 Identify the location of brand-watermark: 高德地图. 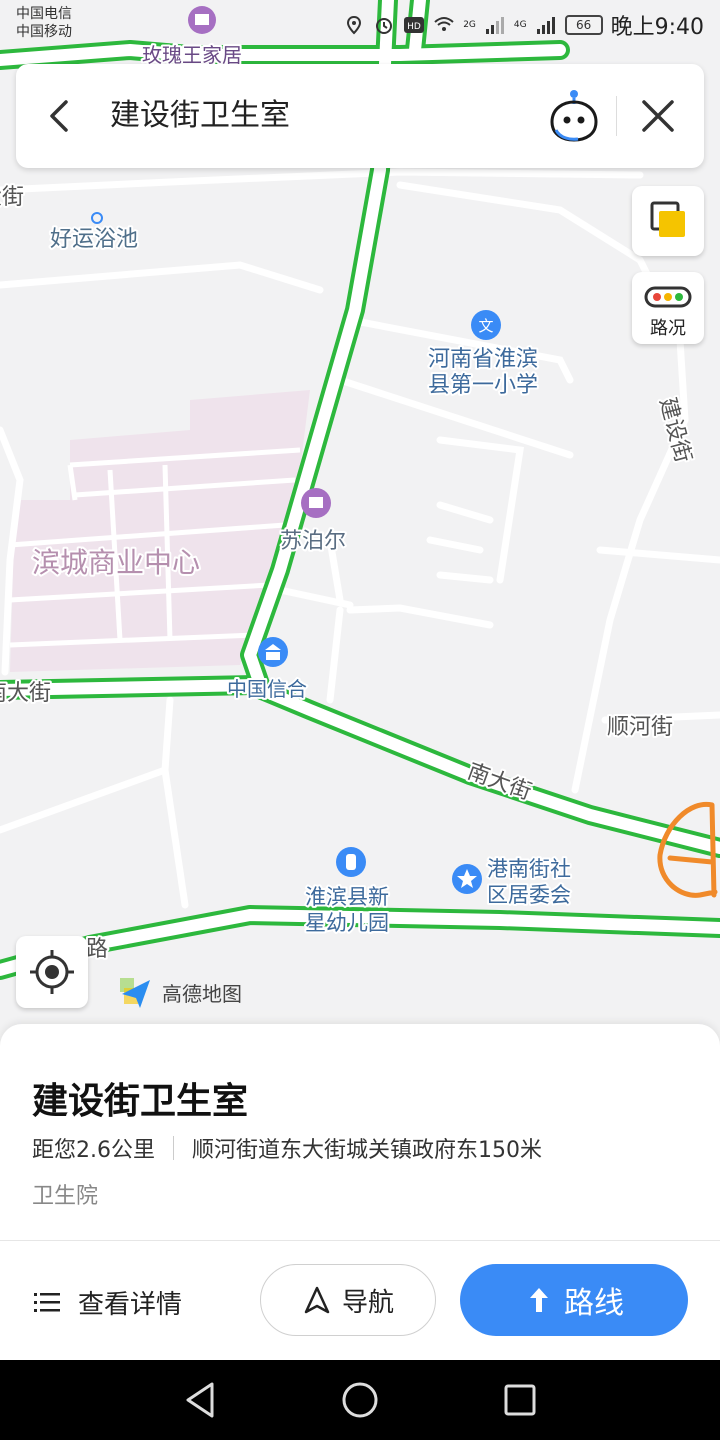
(179, 992).